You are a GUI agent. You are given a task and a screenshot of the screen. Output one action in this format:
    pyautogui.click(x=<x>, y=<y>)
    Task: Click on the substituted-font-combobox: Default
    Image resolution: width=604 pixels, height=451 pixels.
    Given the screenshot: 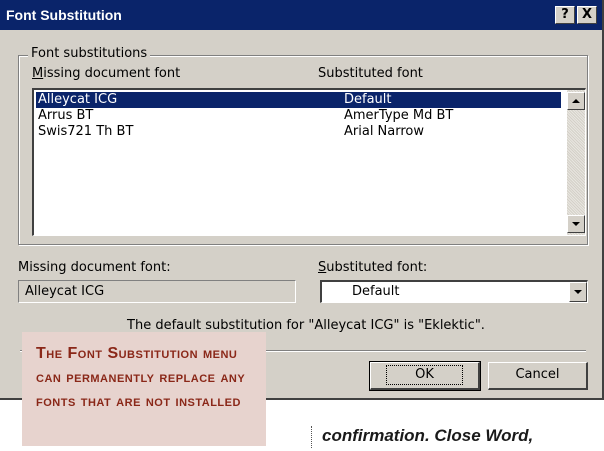 What is the action you would take?
    pyautogui.click(x=454, y=291)
    